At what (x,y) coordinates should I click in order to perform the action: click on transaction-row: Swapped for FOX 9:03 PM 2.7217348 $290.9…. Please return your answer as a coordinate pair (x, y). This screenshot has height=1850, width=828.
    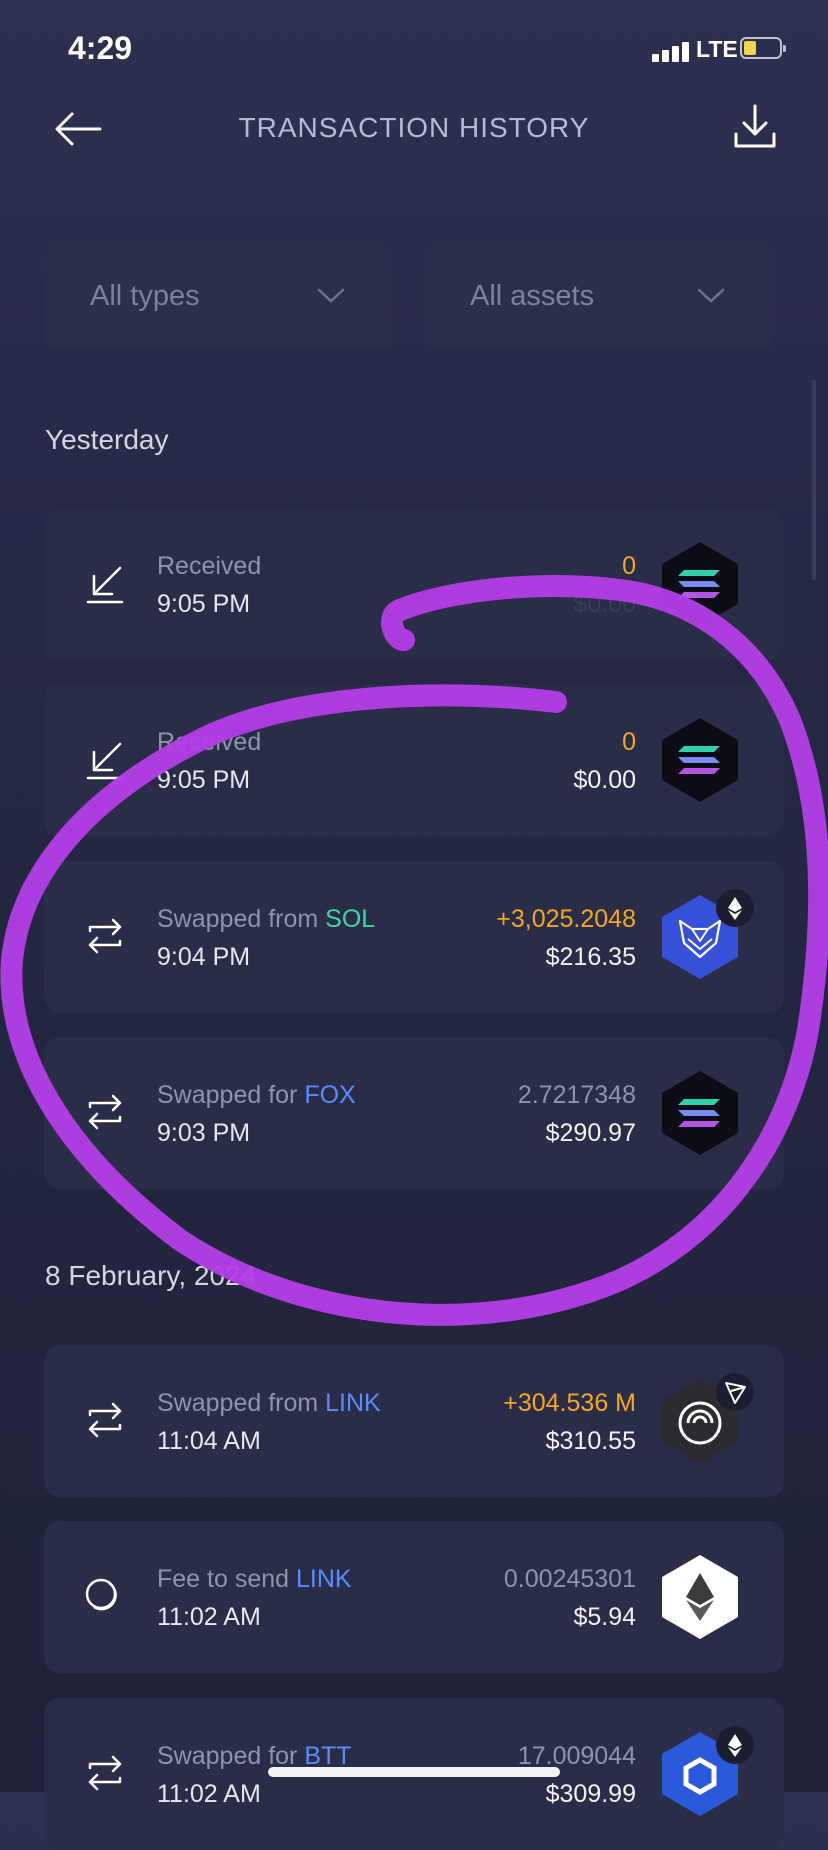
    Looking at the image, I should click on (414, 1113).